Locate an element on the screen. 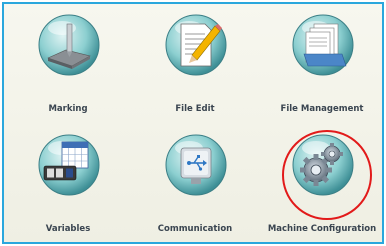 This screenshot has height=246, width=386. file-edit-label: File Edit is located at coordinates (195, 109).